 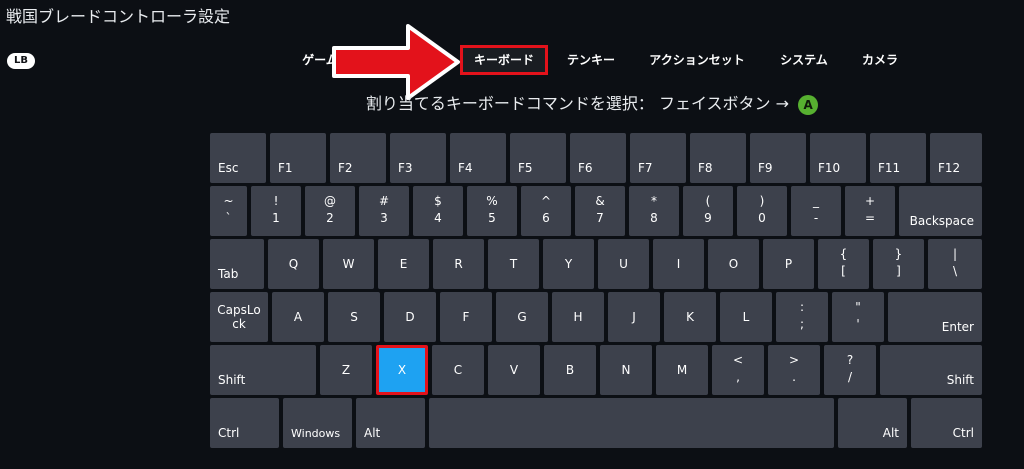 I want to click on key-m: M, so click(x=682, y=370).